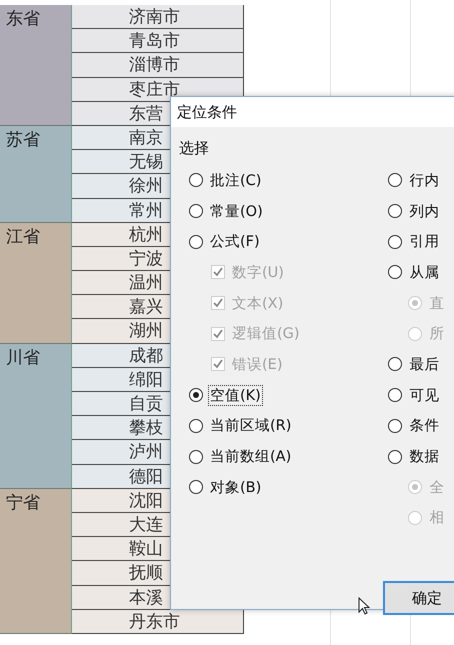 This screenshot has height=645, width=454. I want to click on option-label: 全, so click(437, 487).